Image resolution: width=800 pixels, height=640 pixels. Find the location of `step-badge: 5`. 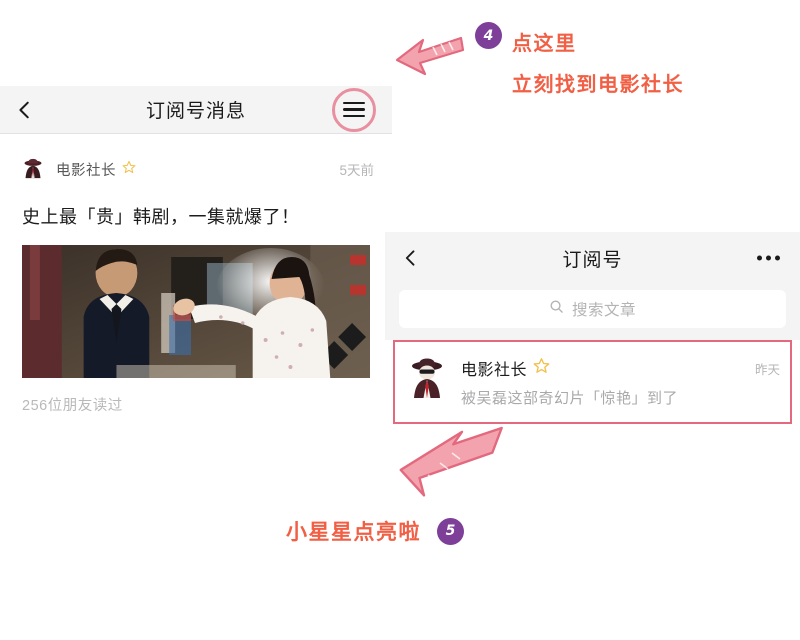

step-badge: 5 is located at coordinates (450, 531).